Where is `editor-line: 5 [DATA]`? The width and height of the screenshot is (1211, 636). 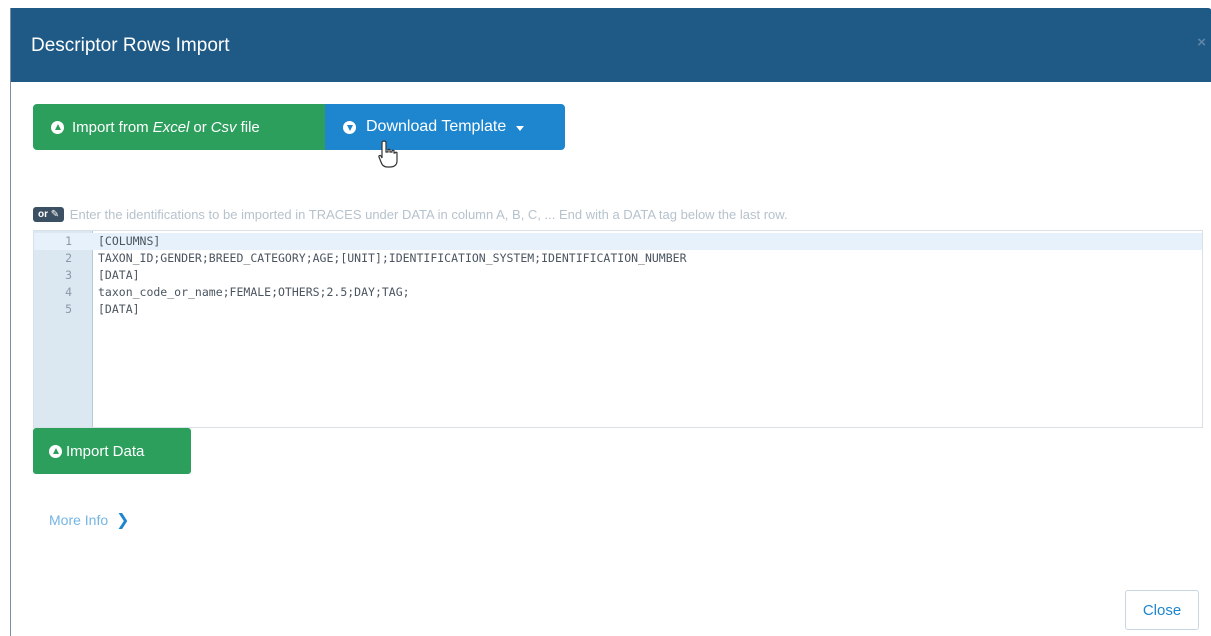 editor-line: 5 [DATA] is located at coordinates (618, 309).